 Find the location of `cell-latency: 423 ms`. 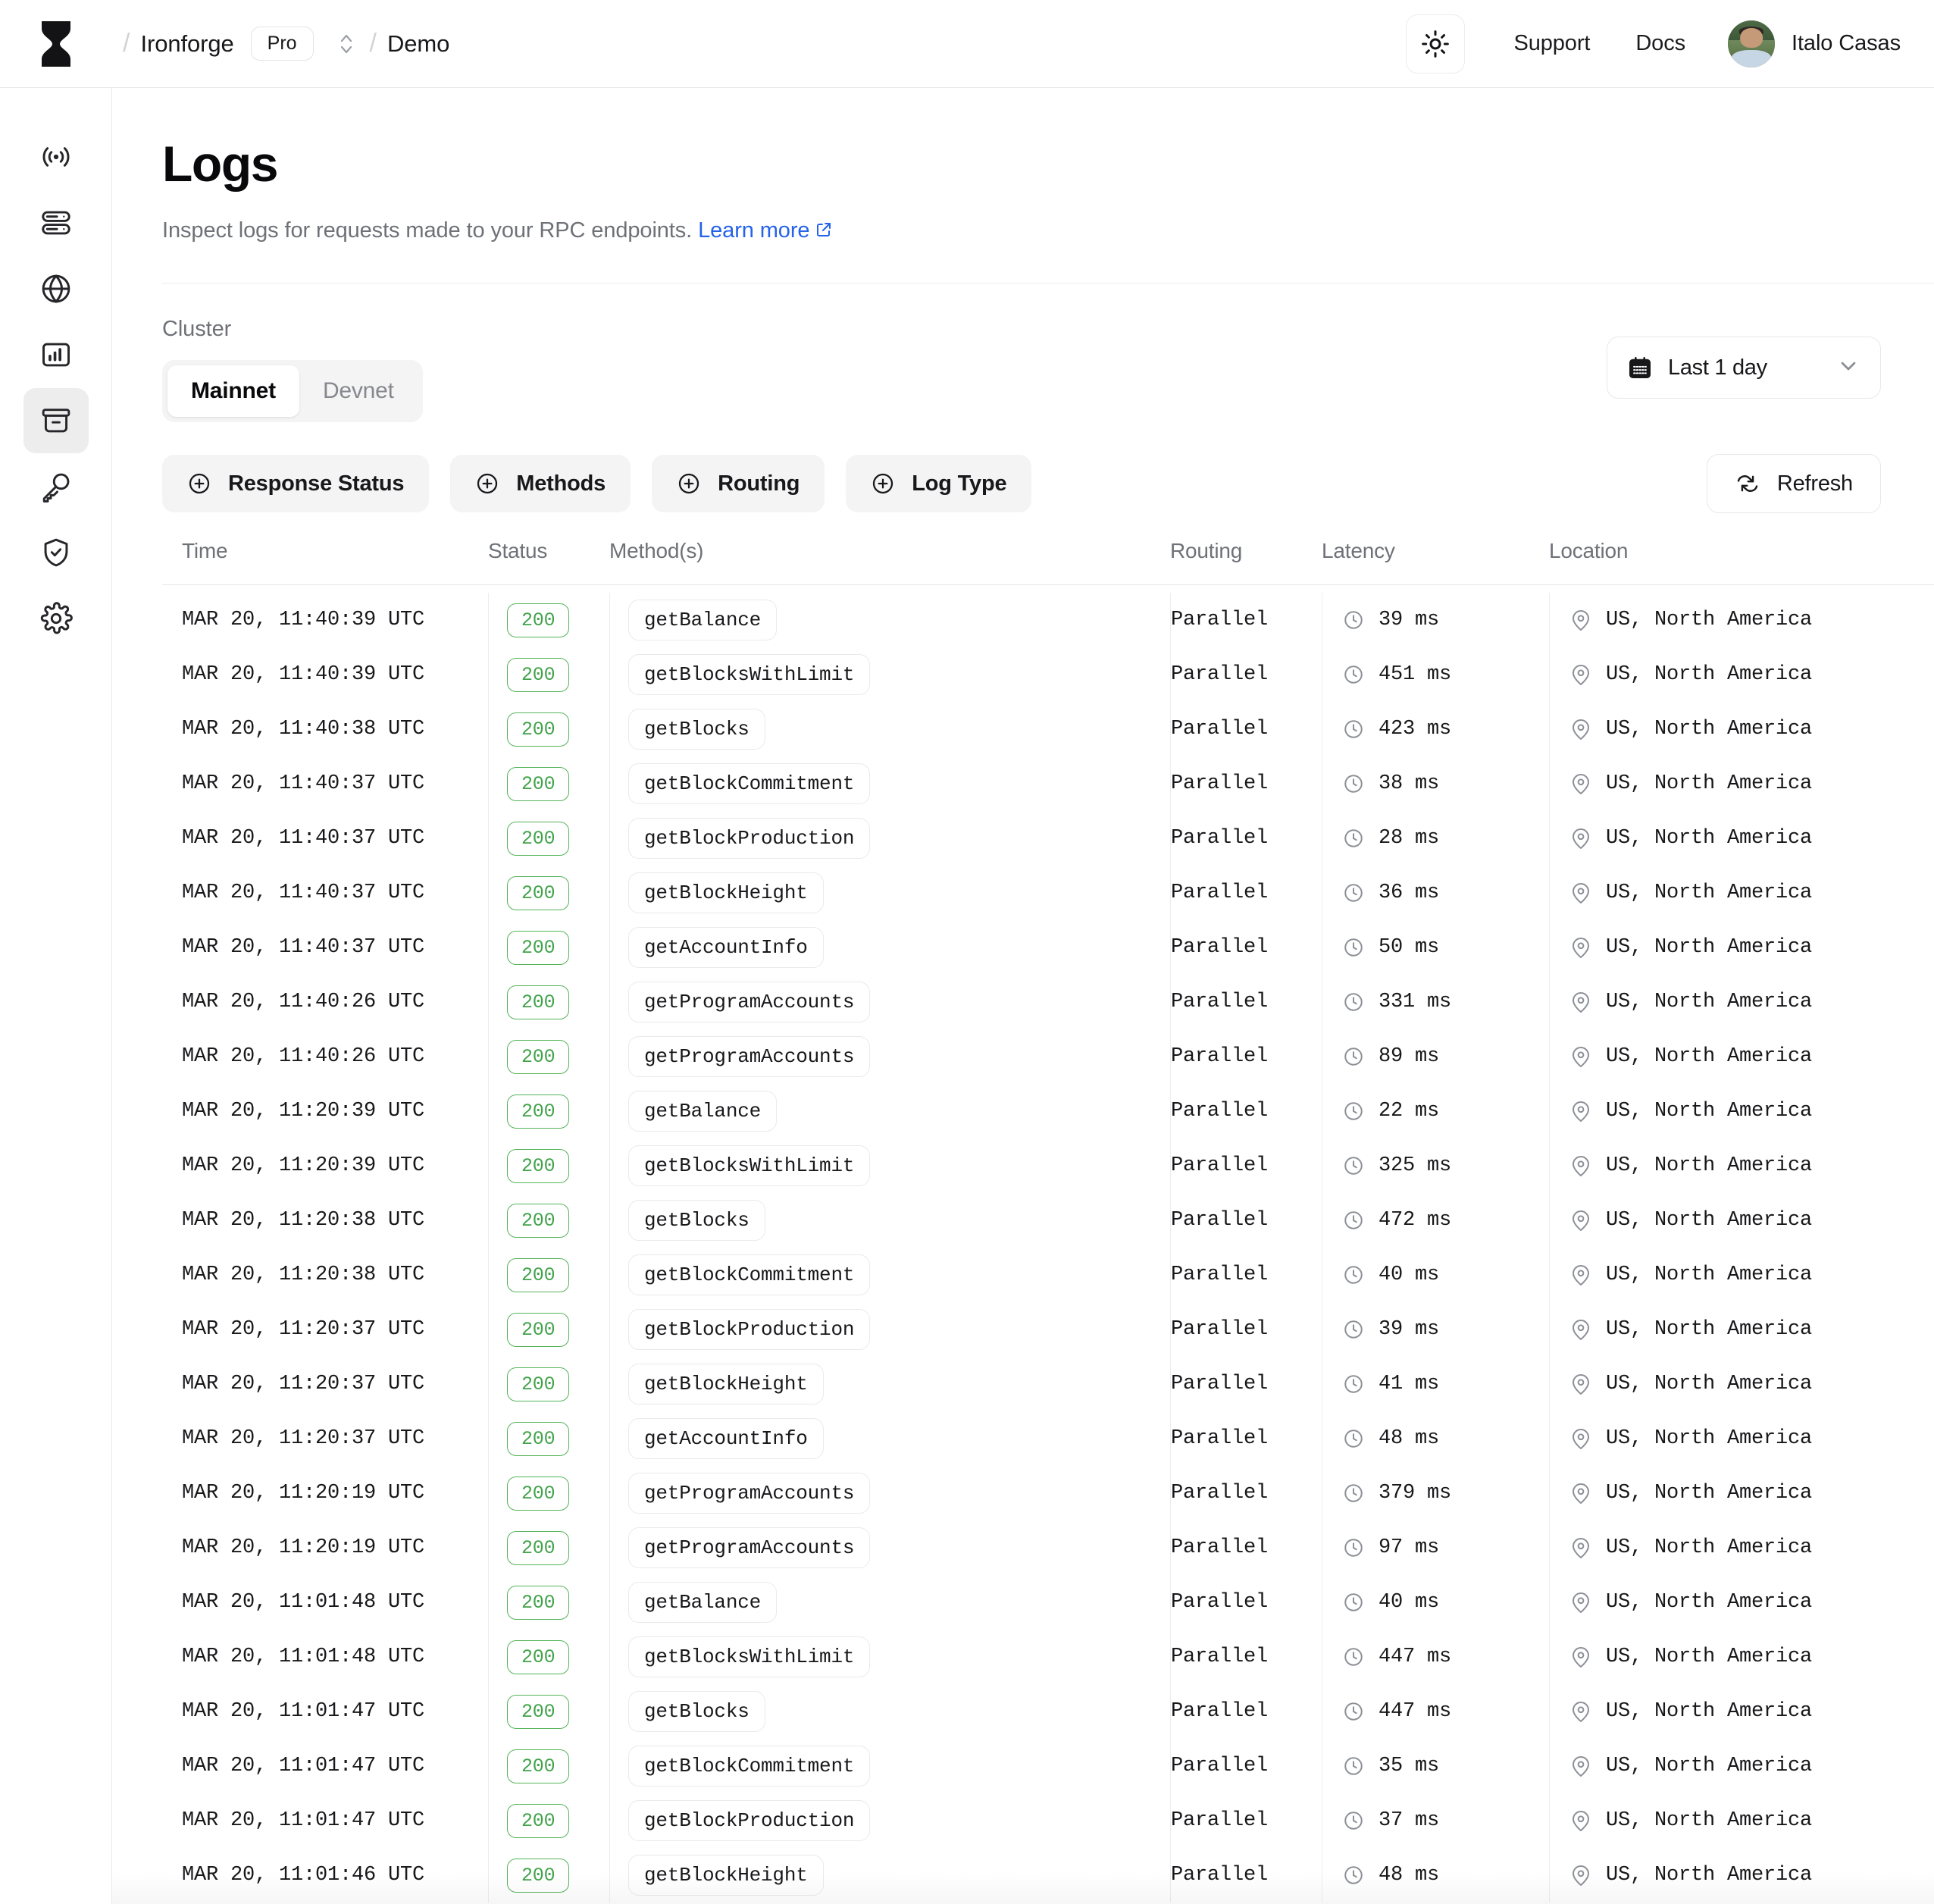

cell-latency: 423 ms is located at coordinates (1435, 729).